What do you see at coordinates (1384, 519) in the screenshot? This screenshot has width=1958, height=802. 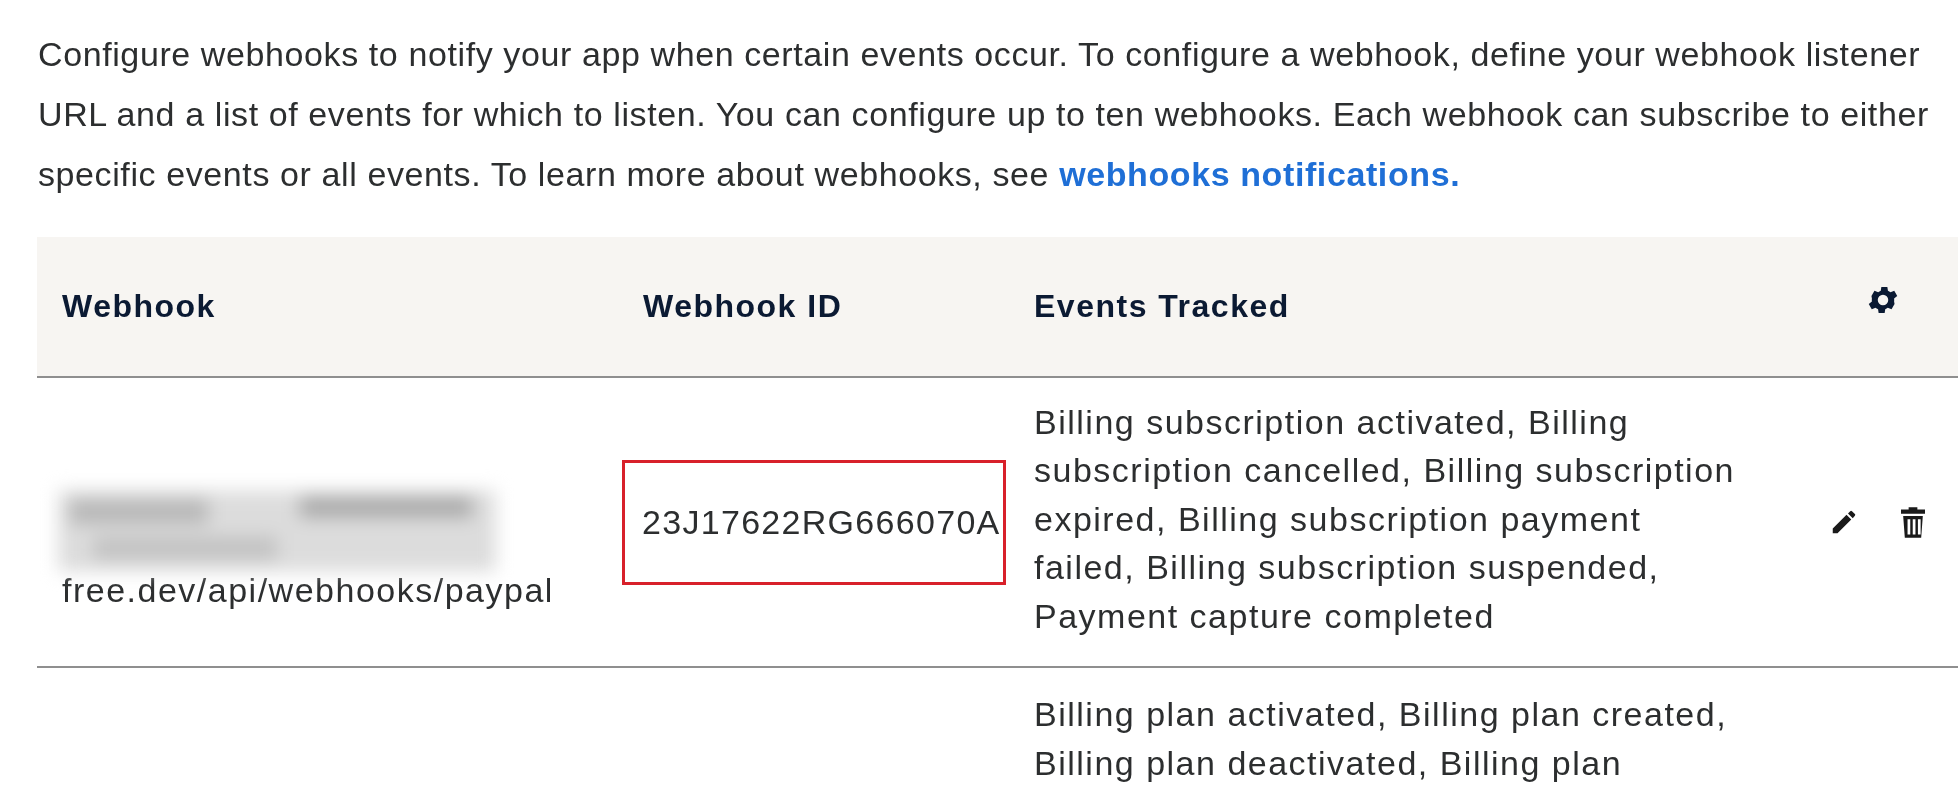 I see `events-tracked: Billing subscription activated, Billing subscription cancelled, Billing subscription expired, Billing subscription payment failed, Billing subscription suspended, Payment capture completed` at bounding box center [1384, 519].